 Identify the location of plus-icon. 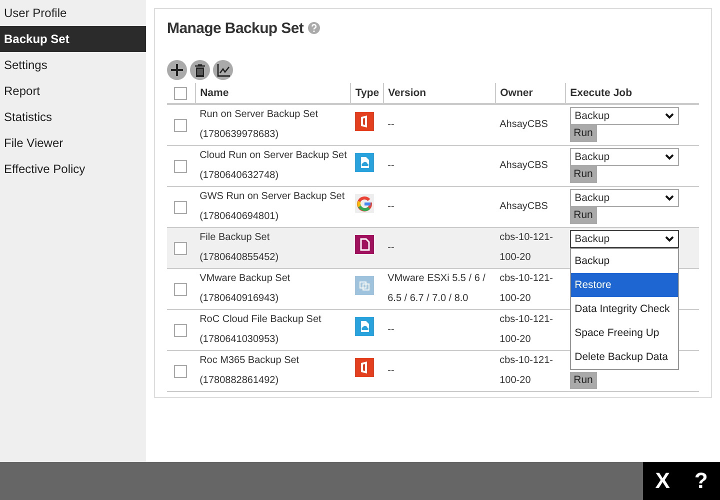
(177, 70).